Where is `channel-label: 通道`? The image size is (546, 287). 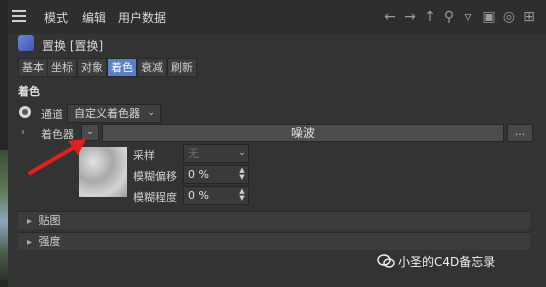 channel-label: 通道 is located at coordinates (52, 114).